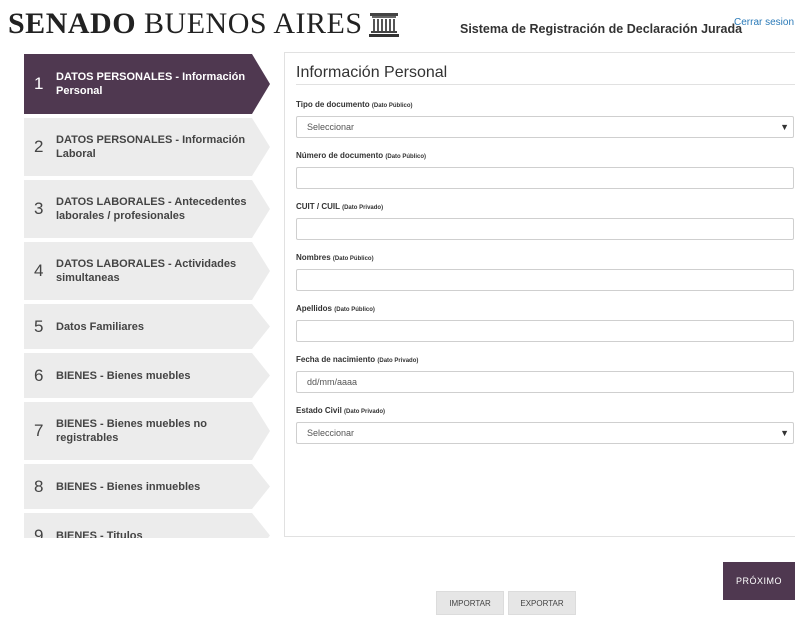 This screenshot has width=795, height=638. Describe the element at coordinates (39, 326) in the screenshot. I see `step-number: 5` at that location.